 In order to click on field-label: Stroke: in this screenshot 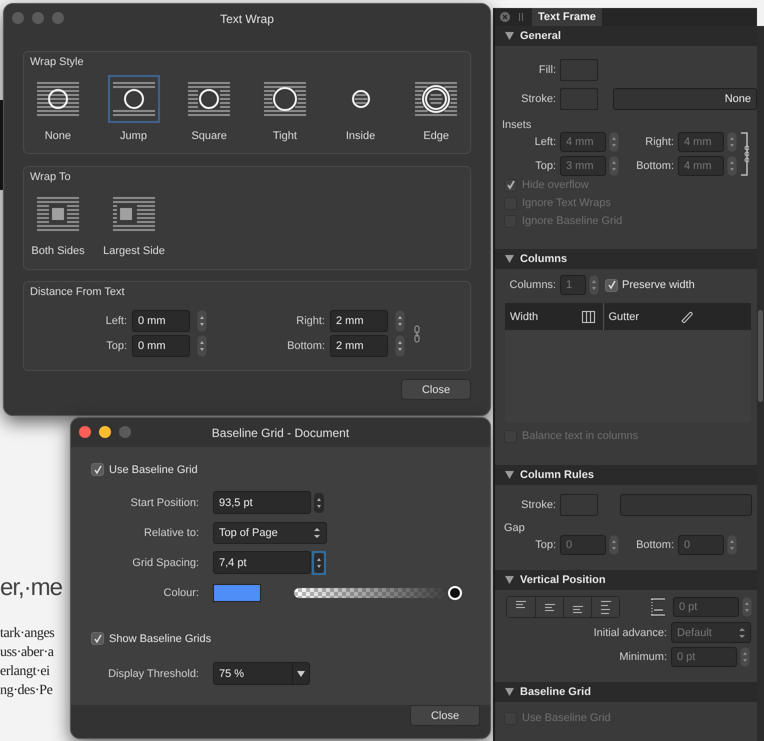, I will do `click(538, 505)`.